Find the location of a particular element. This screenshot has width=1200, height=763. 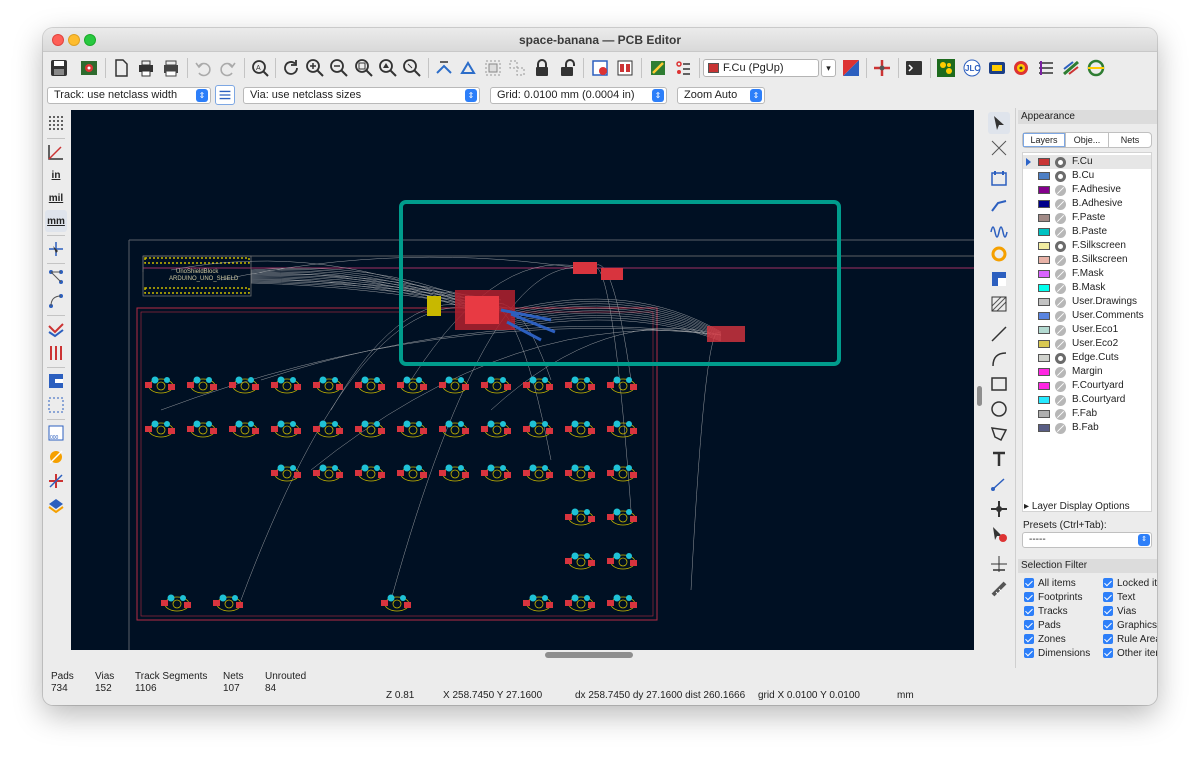

scripting-console-icon is located at coordinates (914, 68).